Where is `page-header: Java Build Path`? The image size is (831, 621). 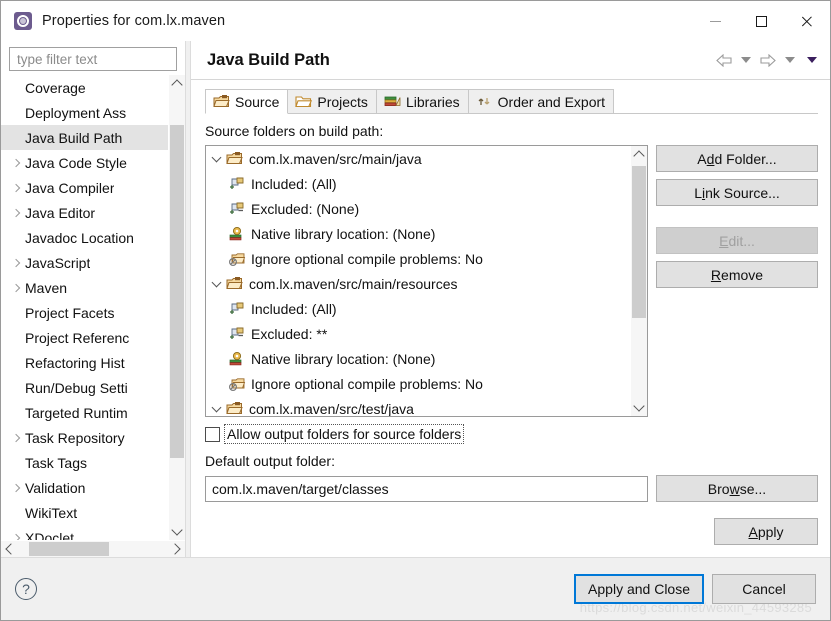
page-header: Java Build Path is located at coordinates (510, 60).